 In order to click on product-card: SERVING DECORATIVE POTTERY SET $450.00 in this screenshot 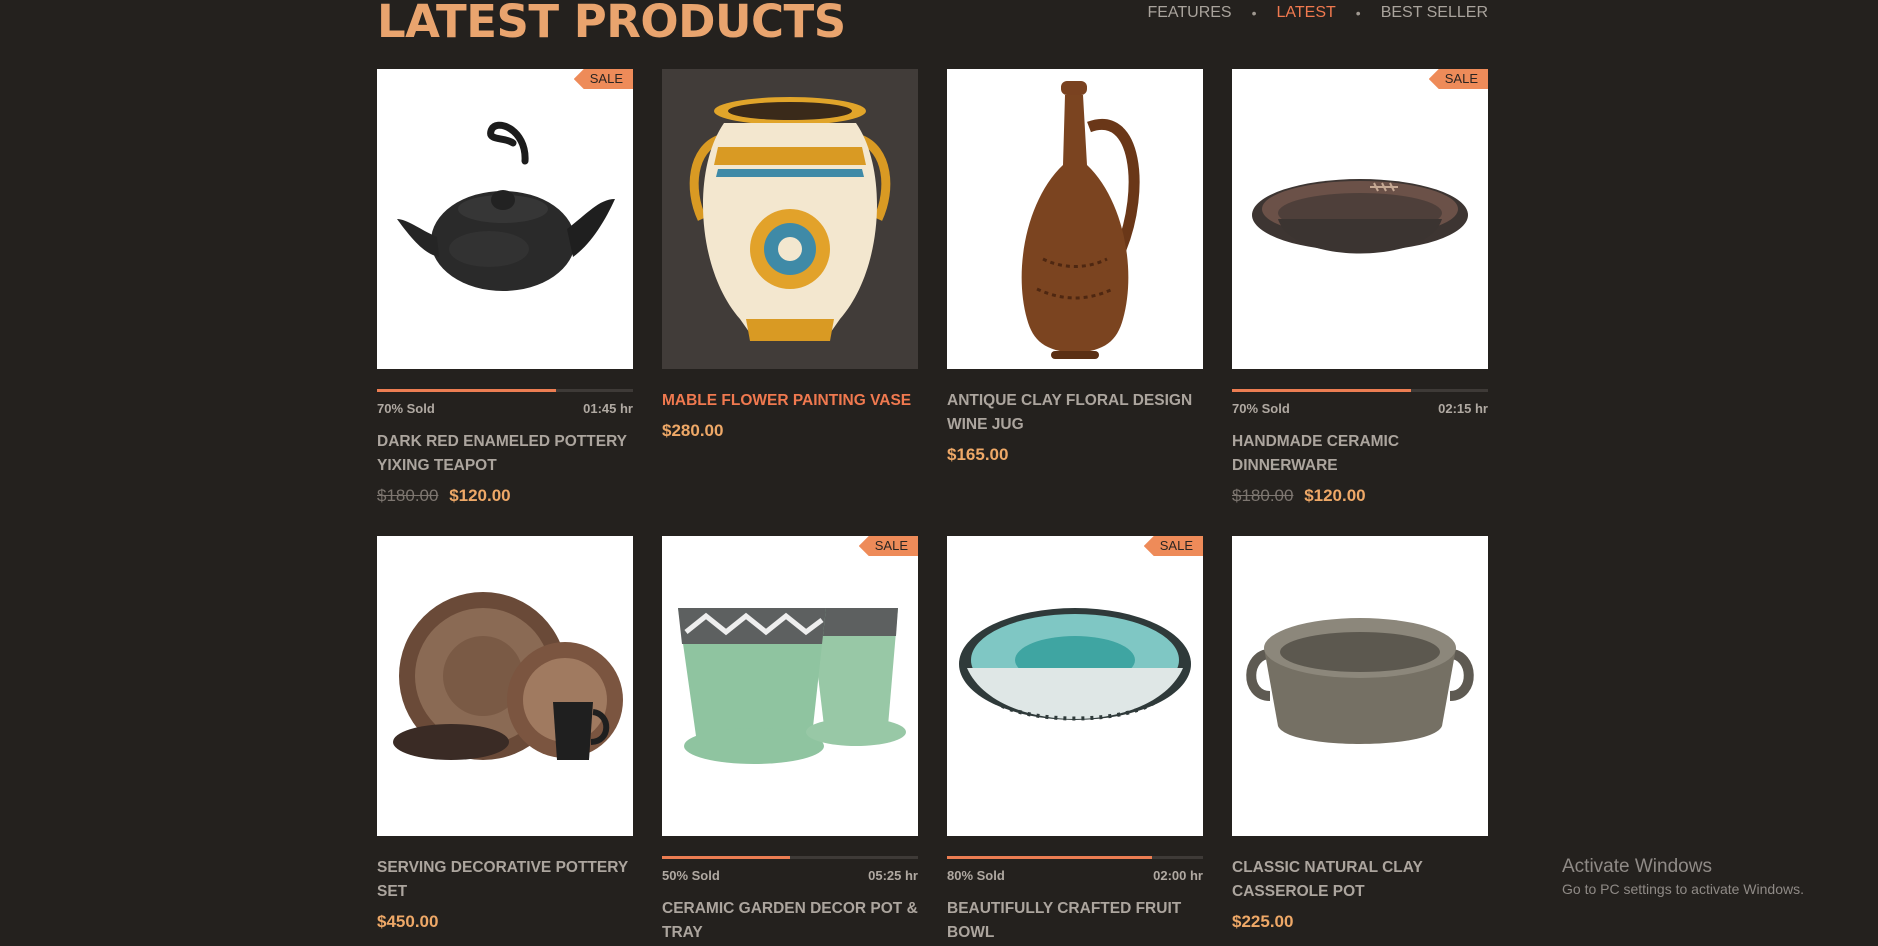, I will do `click(505, 734)`.